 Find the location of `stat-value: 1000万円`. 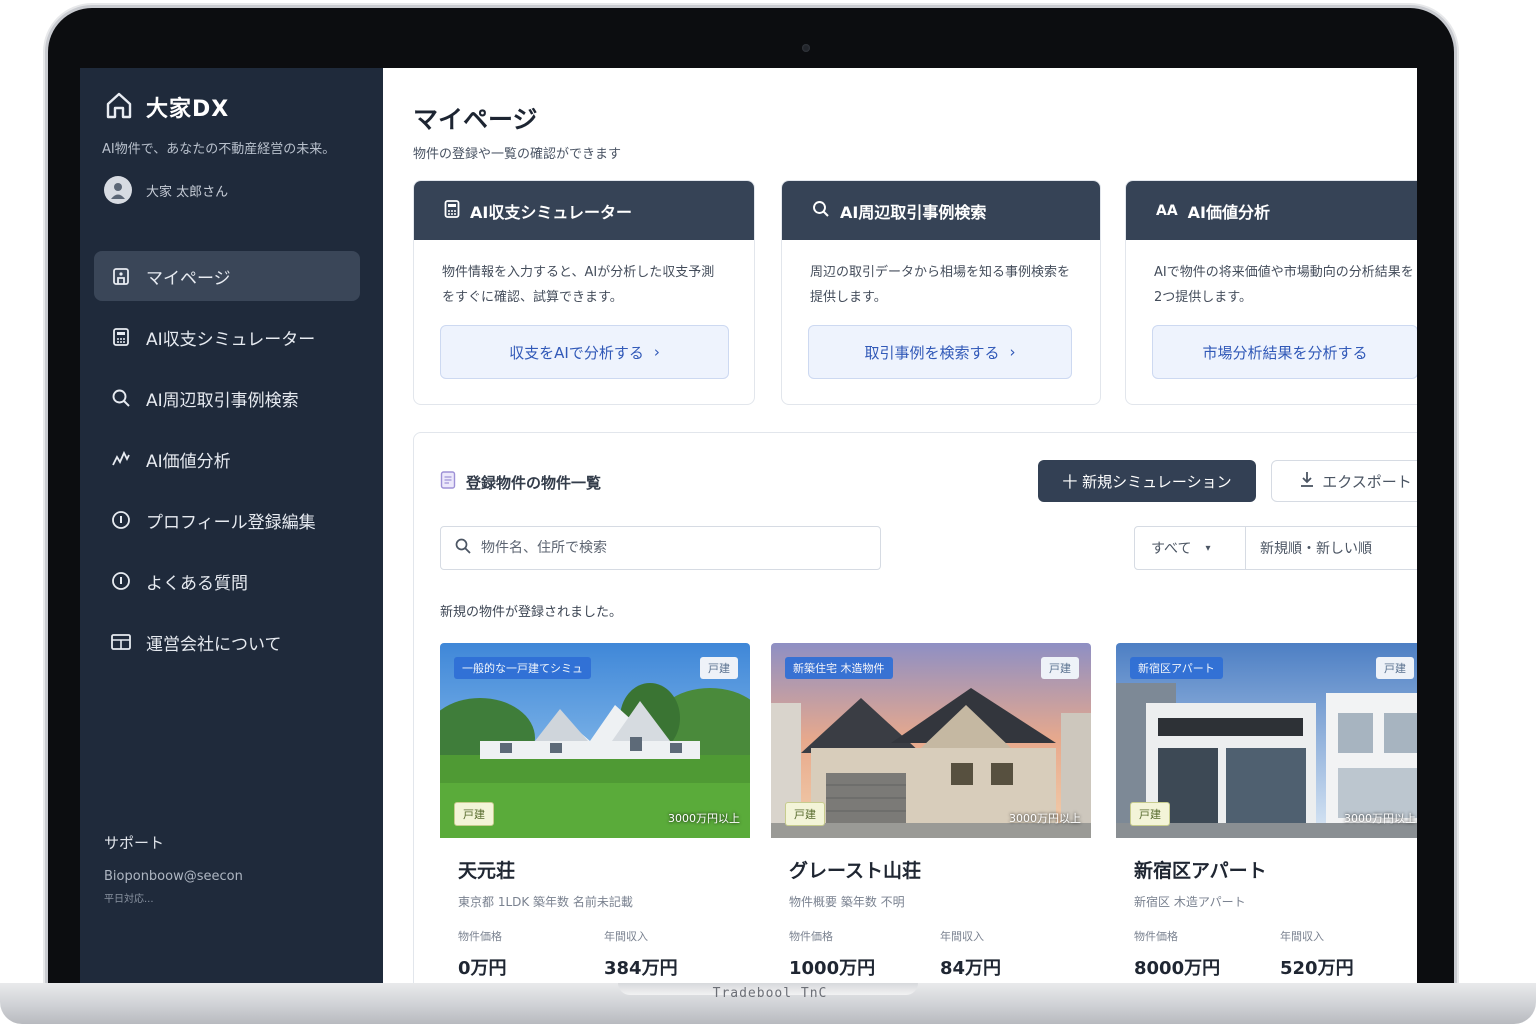

stat-value: 1000万円 is located at coordinates (832, 968).